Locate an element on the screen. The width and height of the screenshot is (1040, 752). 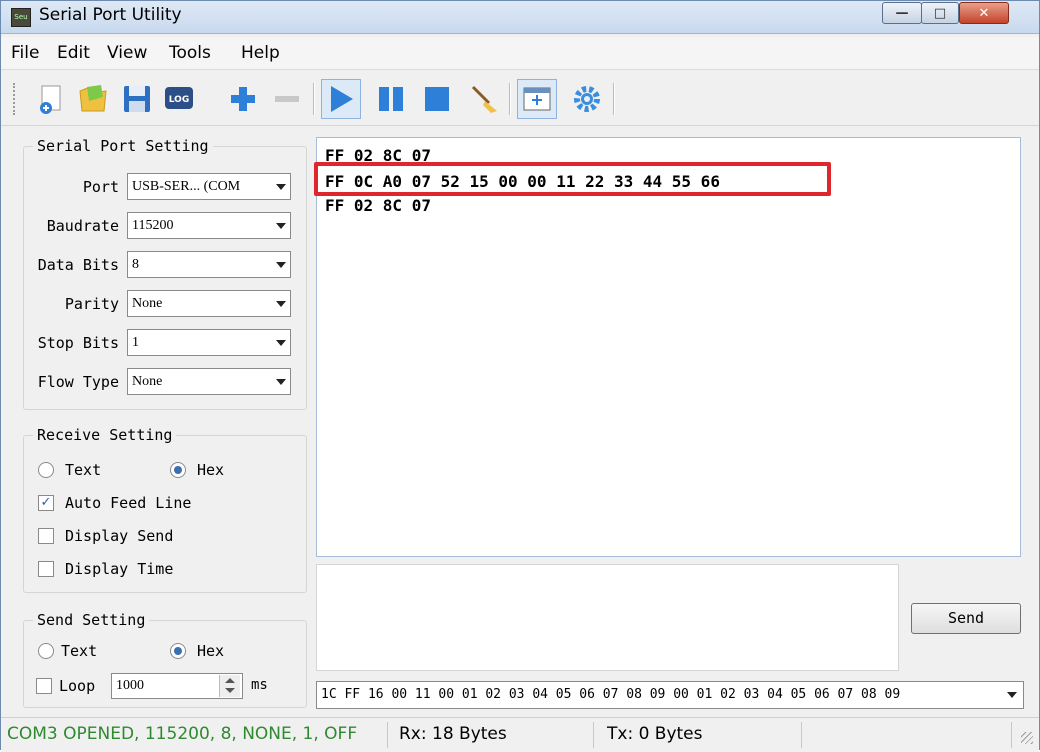
loop-checkbox is located at coordinates (44, 686).